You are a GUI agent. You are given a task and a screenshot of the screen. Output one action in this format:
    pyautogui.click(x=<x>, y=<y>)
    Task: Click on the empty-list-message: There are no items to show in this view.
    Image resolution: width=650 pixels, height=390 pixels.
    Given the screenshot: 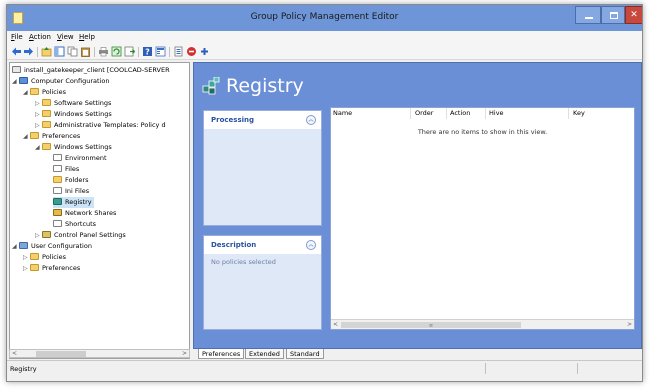 What is the action you would take?
    pyautogui.click(x=482, y=132)
    